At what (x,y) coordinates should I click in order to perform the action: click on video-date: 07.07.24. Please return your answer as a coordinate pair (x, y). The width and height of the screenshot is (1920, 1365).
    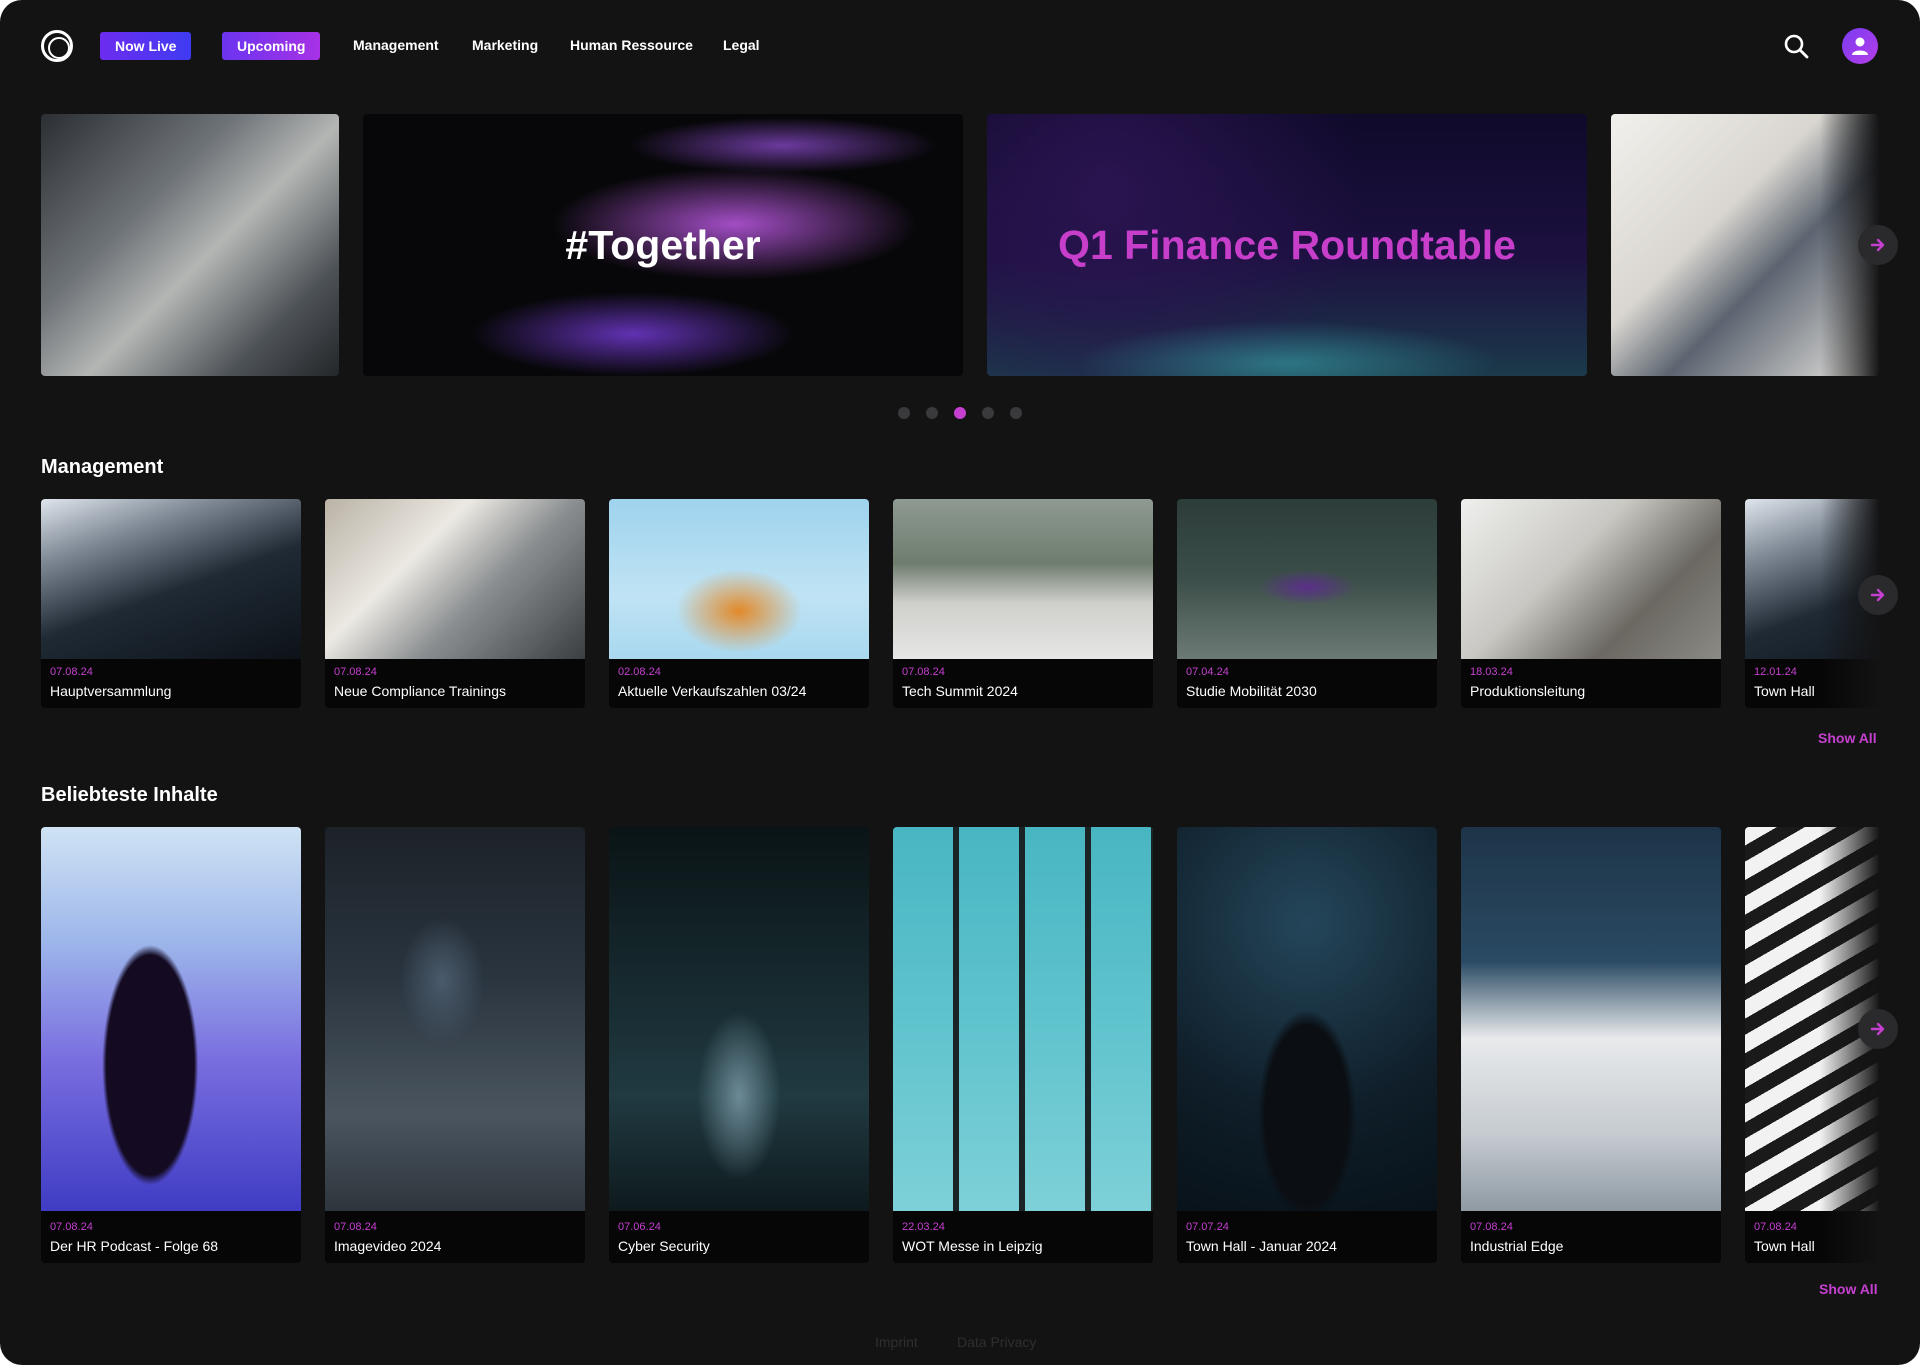
    Looking at the image, I should click on (1207, 1227).